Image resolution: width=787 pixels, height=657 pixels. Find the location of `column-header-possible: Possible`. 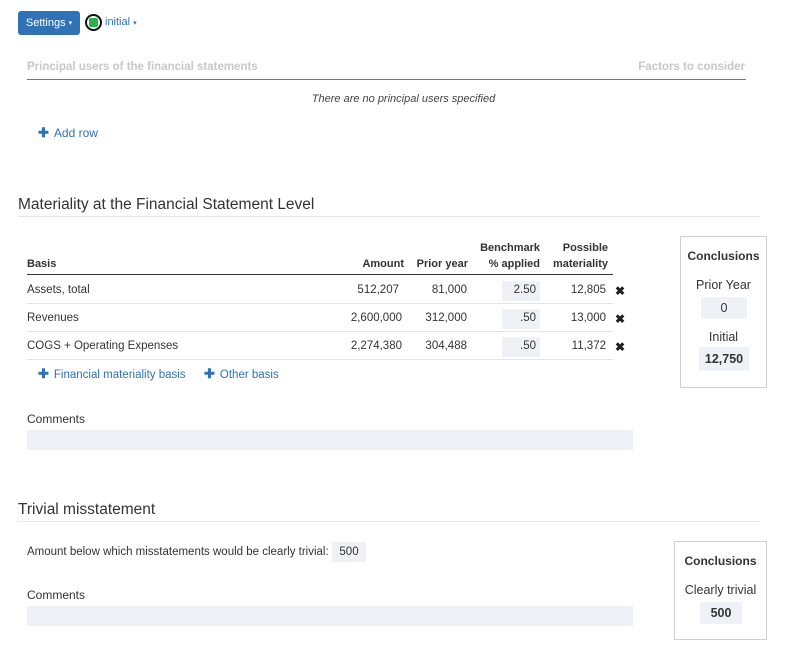

column-header-possible: Possible is located at coordinates (585, 248).